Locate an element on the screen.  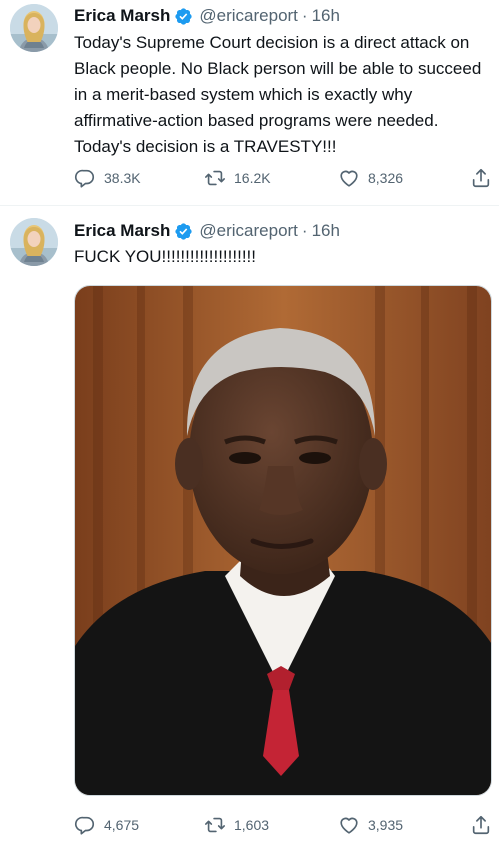
retweet-button: 16.2K is located at coordinates (237, 178).